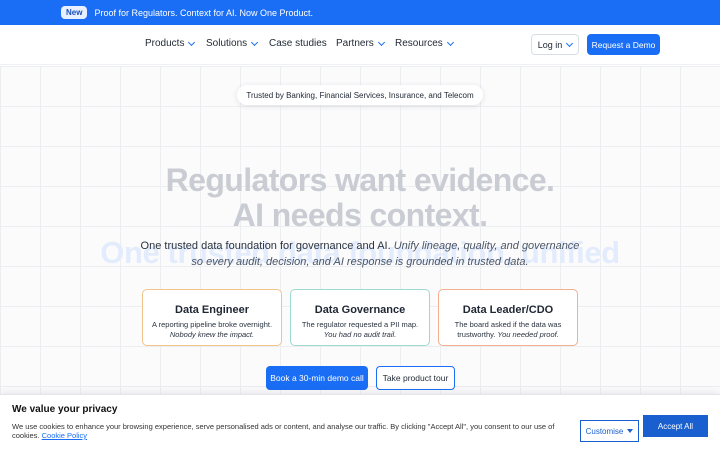 The width and height of the screenshot is (720, 450). What do you see at coordinates (508, 310) in the screenshot?
I see `card-title: Data Leader/CDO` at bounding box center [508, 310].